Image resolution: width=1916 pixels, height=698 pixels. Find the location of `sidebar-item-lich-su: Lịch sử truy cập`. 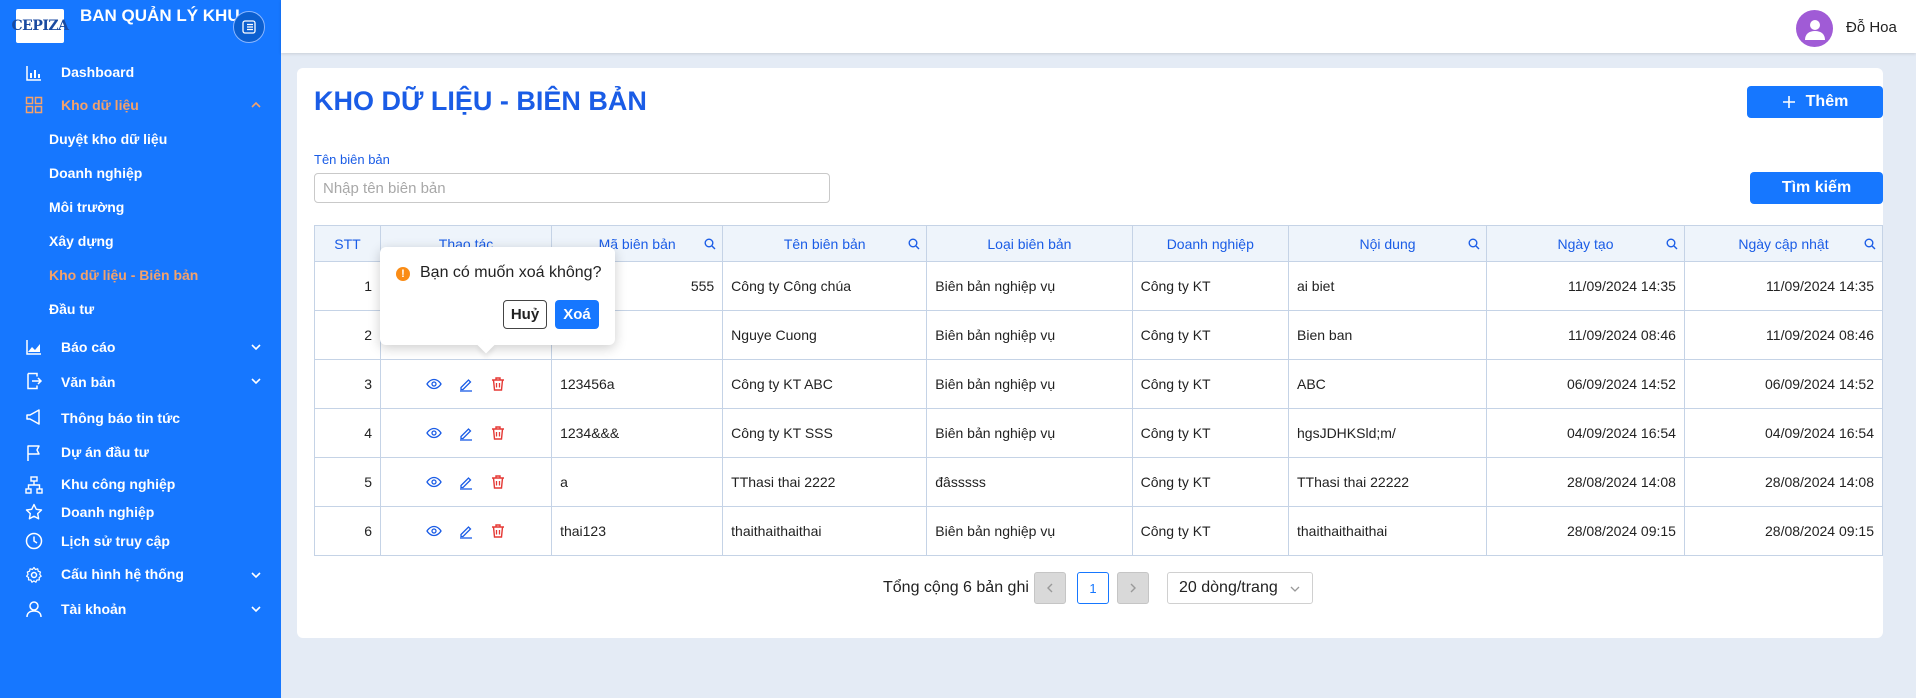

sidebar-item-lich-su: Lịch sử truy cập is located at coordinates (140, 541).